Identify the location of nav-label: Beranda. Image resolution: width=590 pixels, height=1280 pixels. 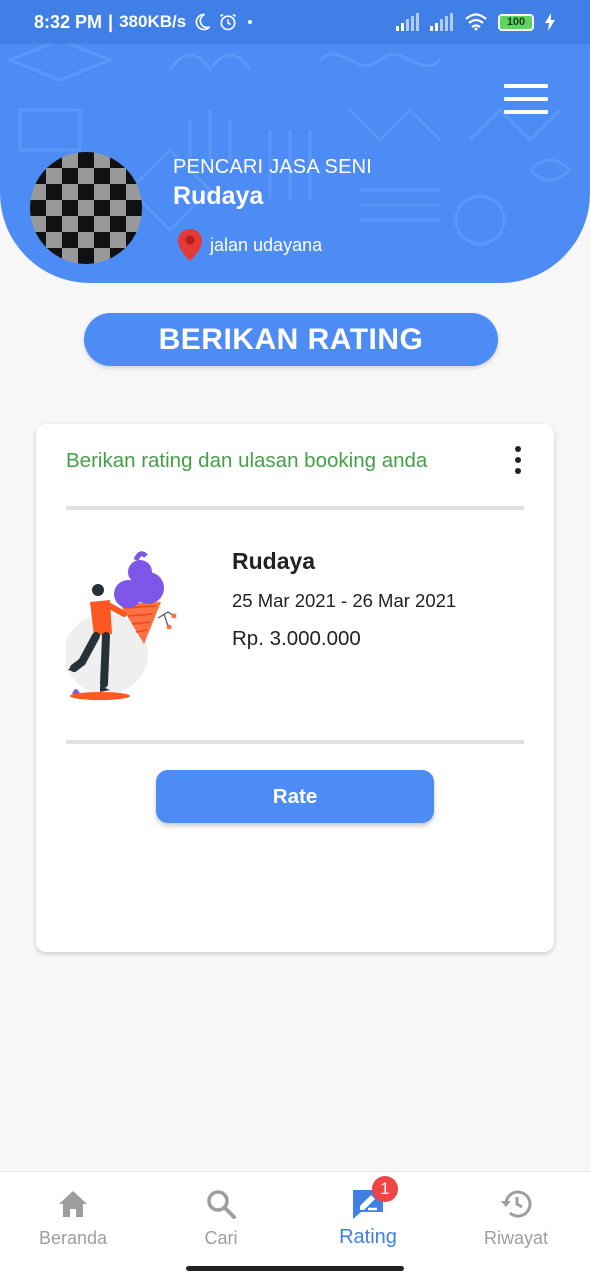
(73, 1238).